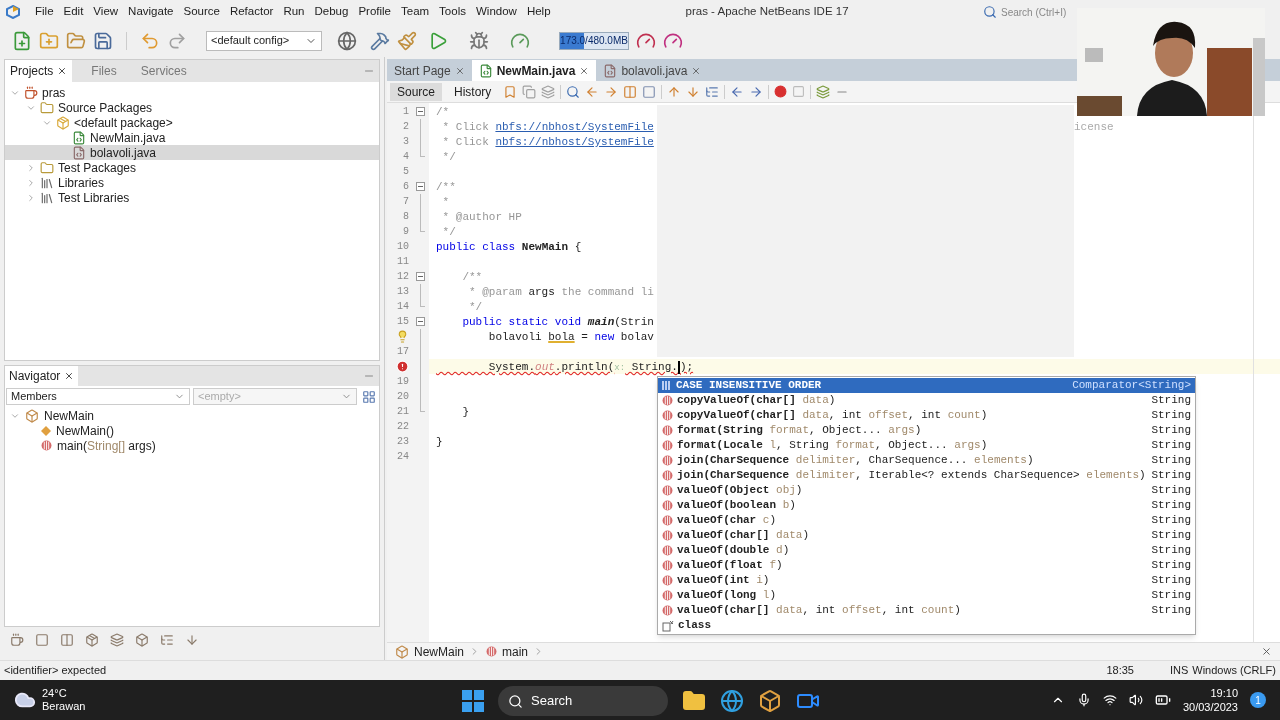 The height and width of the screenshot is (720, 1280). I want to click on completion-item: valueOf(float f) String, so click(926, 565).